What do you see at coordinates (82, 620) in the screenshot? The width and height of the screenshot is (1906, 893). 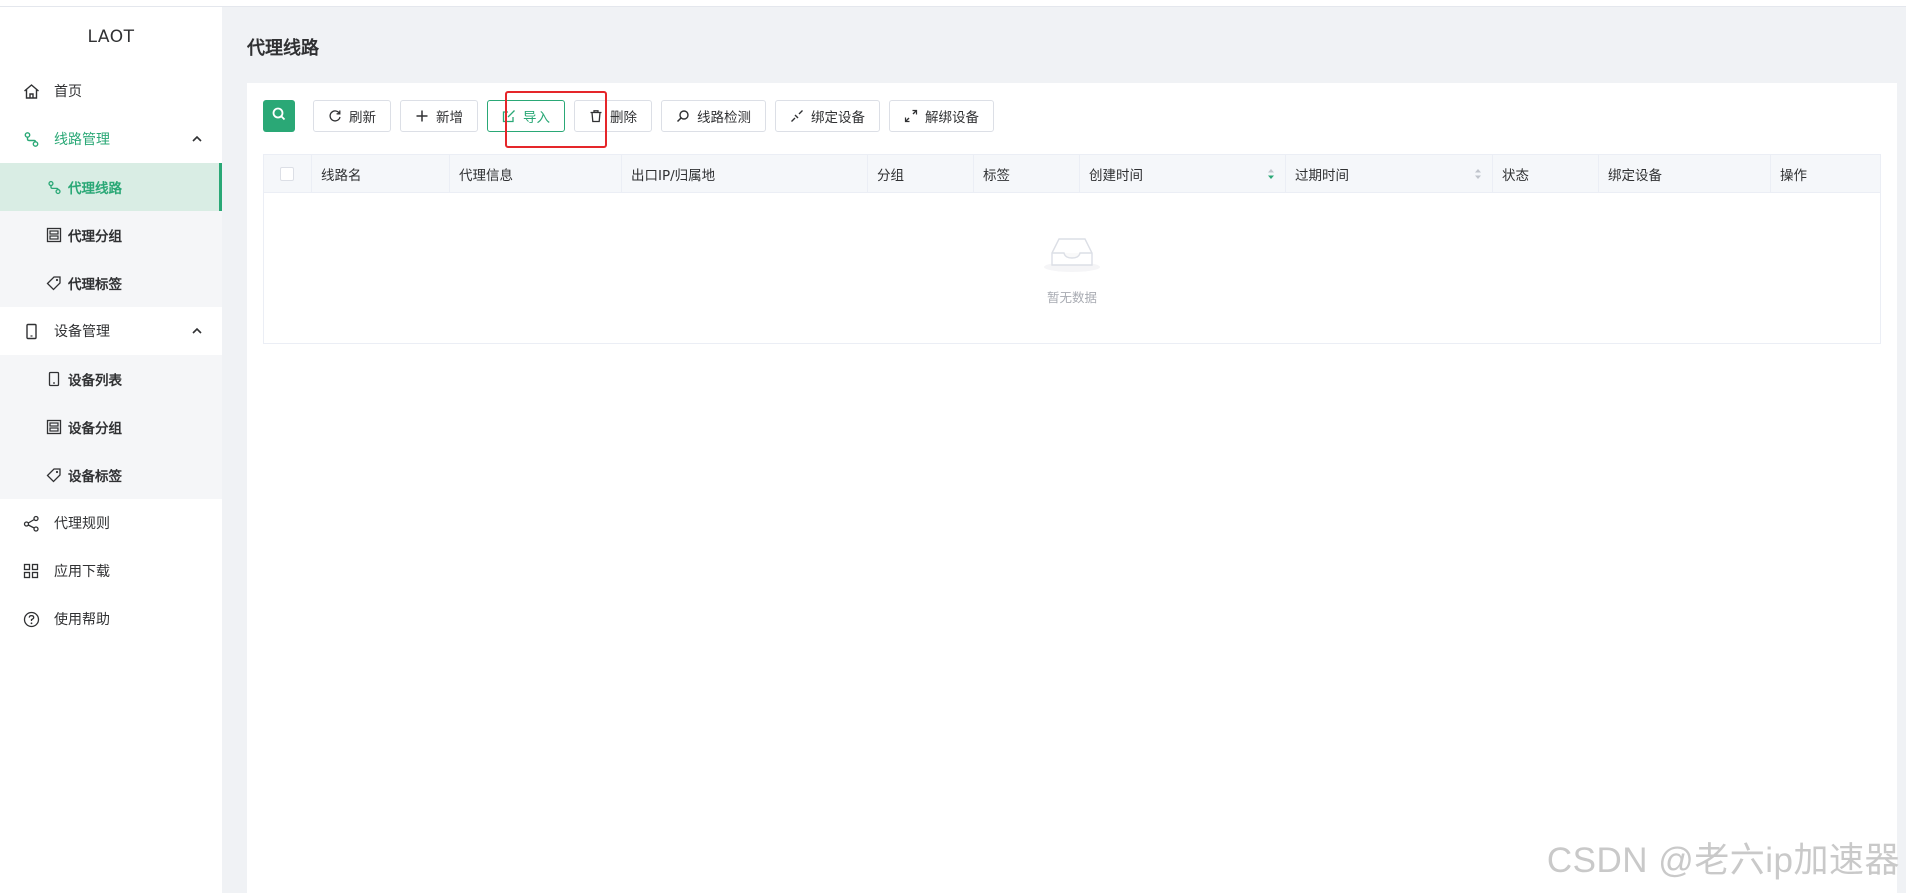 I see `sidebar-item-label: 使用帮助` at bounding box center [82, 620].